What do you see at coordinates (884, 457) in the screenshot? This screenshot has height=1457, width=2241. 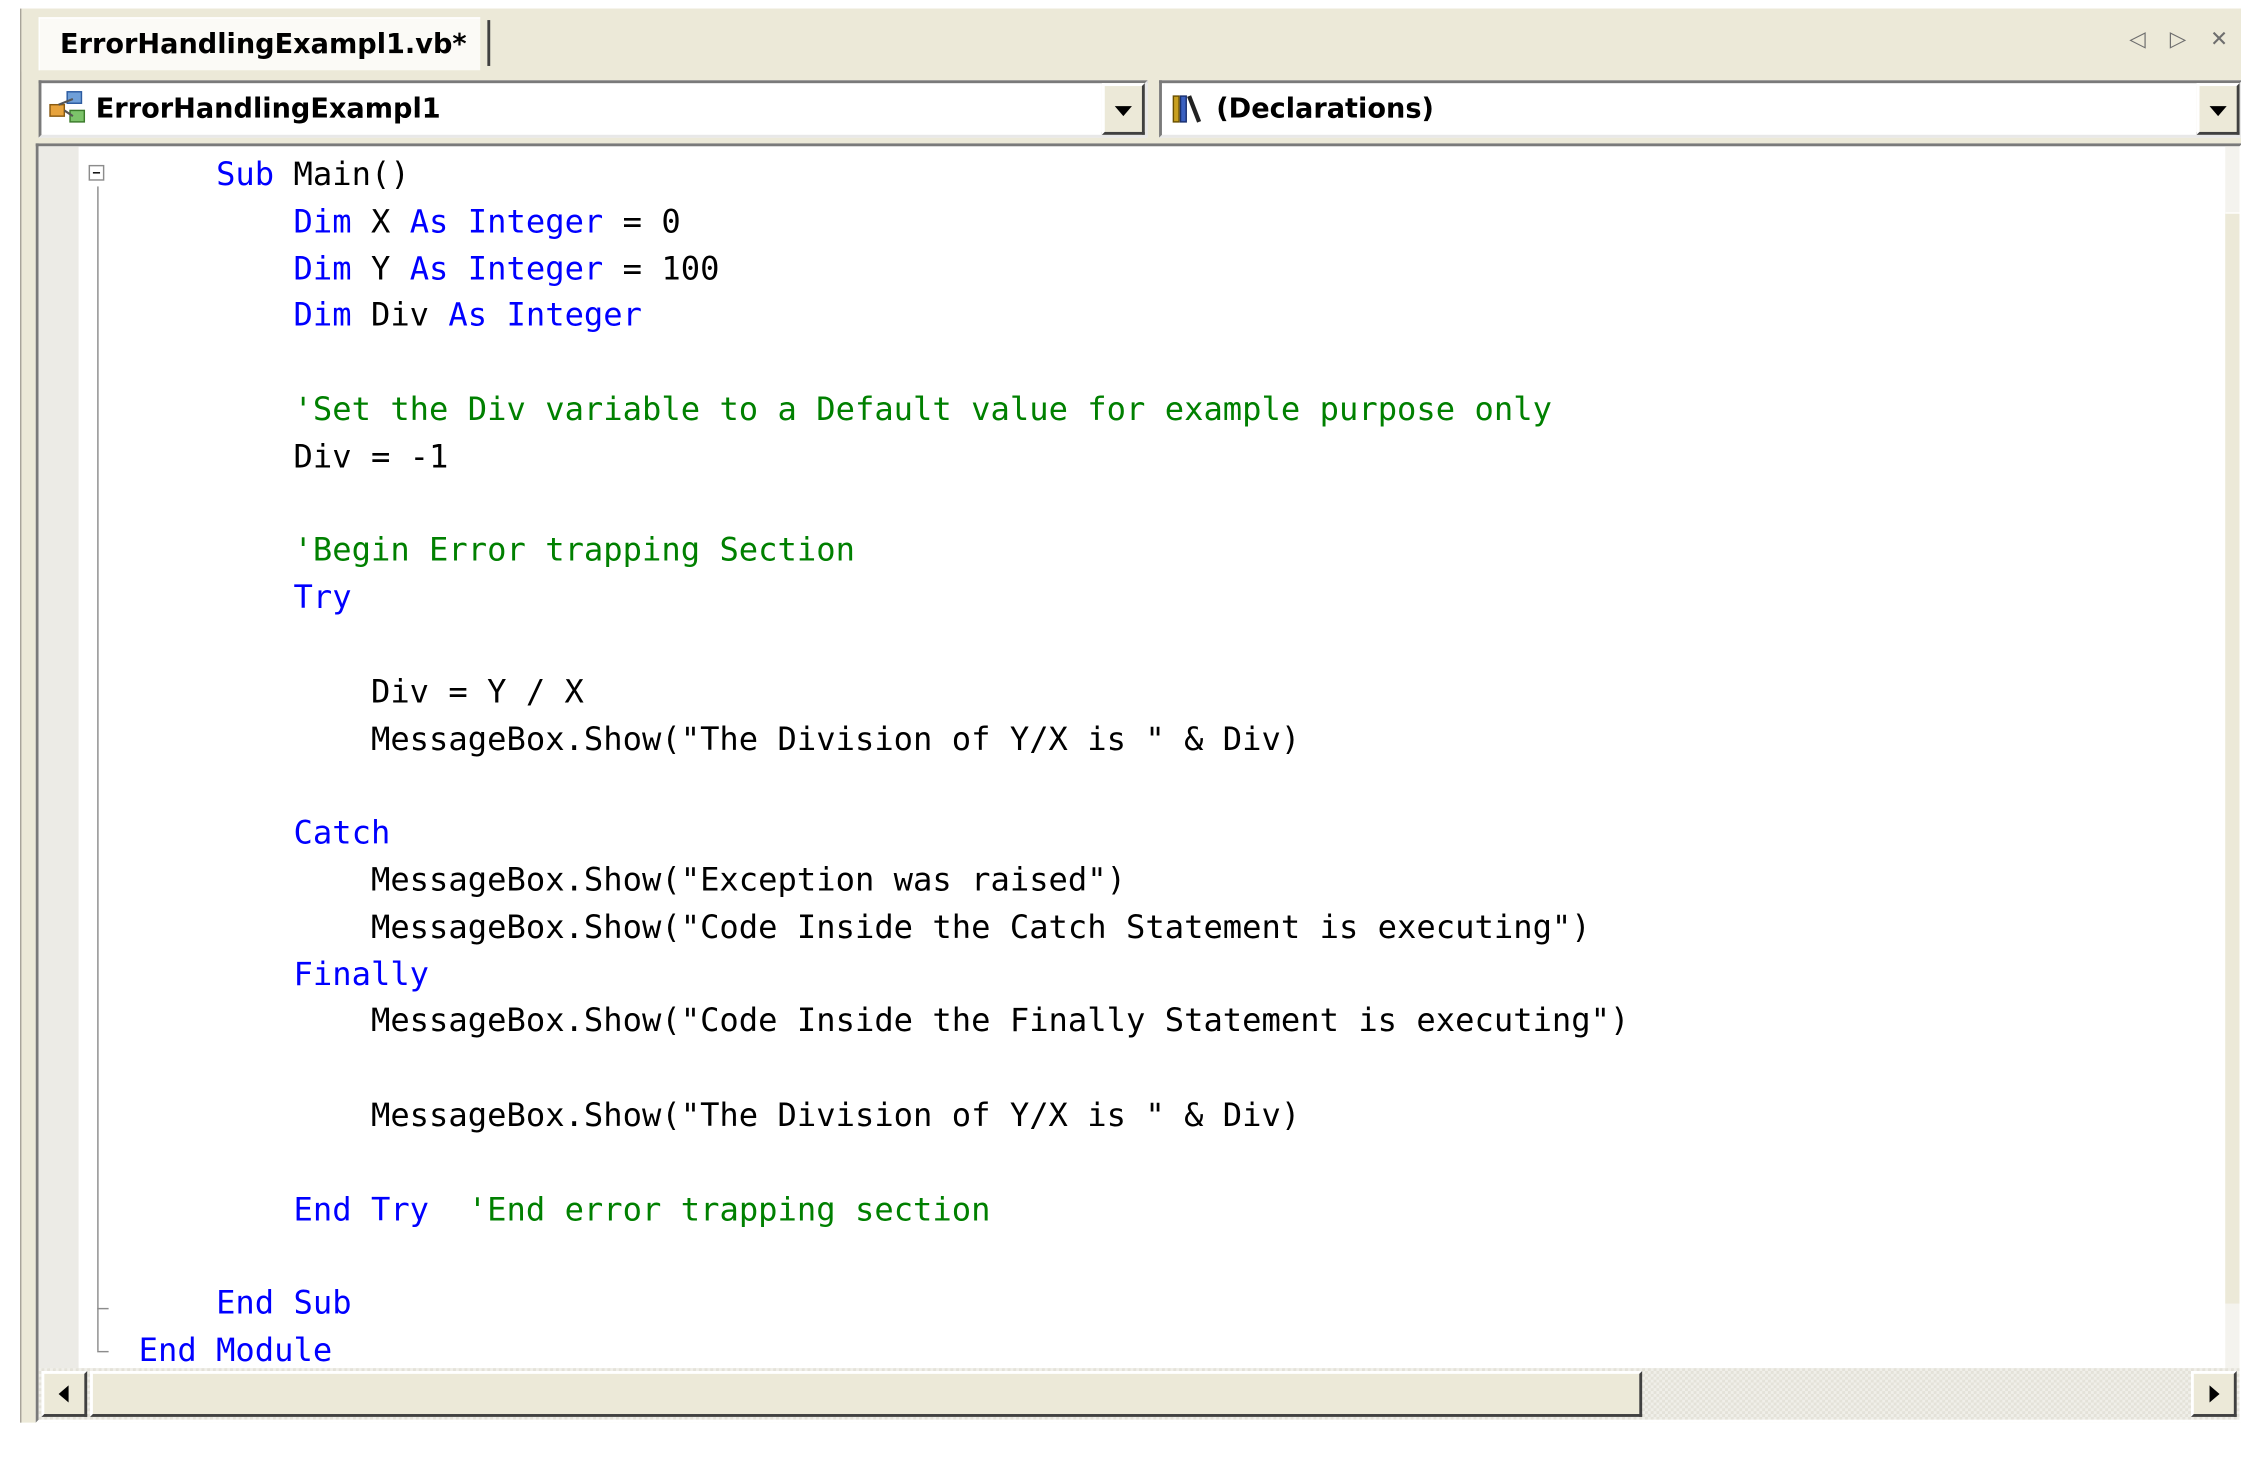 I see `code-line: Div = -1` at bounding box center [884, 457].